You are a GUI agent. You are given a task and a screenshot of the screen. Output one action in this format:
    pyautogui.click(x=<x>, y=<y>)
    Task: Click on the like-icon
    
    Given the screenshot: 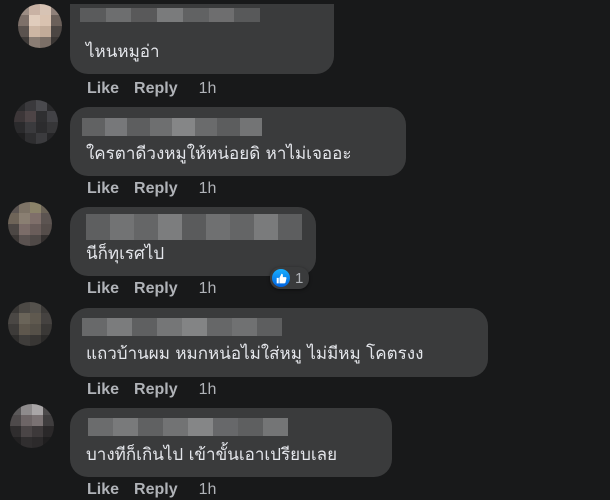 What is the action you would take?
    pyautogui.click(x=281, y=278)
    